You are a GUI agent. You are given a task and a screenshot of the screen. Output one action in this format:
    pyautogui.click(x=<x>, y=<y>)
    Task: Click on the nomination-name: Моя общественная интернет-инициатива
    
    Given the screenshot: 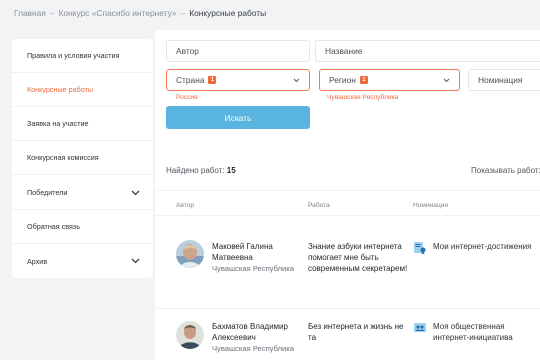 What is the action you would take?
    pyautogui.click(x=473, y=332)
    